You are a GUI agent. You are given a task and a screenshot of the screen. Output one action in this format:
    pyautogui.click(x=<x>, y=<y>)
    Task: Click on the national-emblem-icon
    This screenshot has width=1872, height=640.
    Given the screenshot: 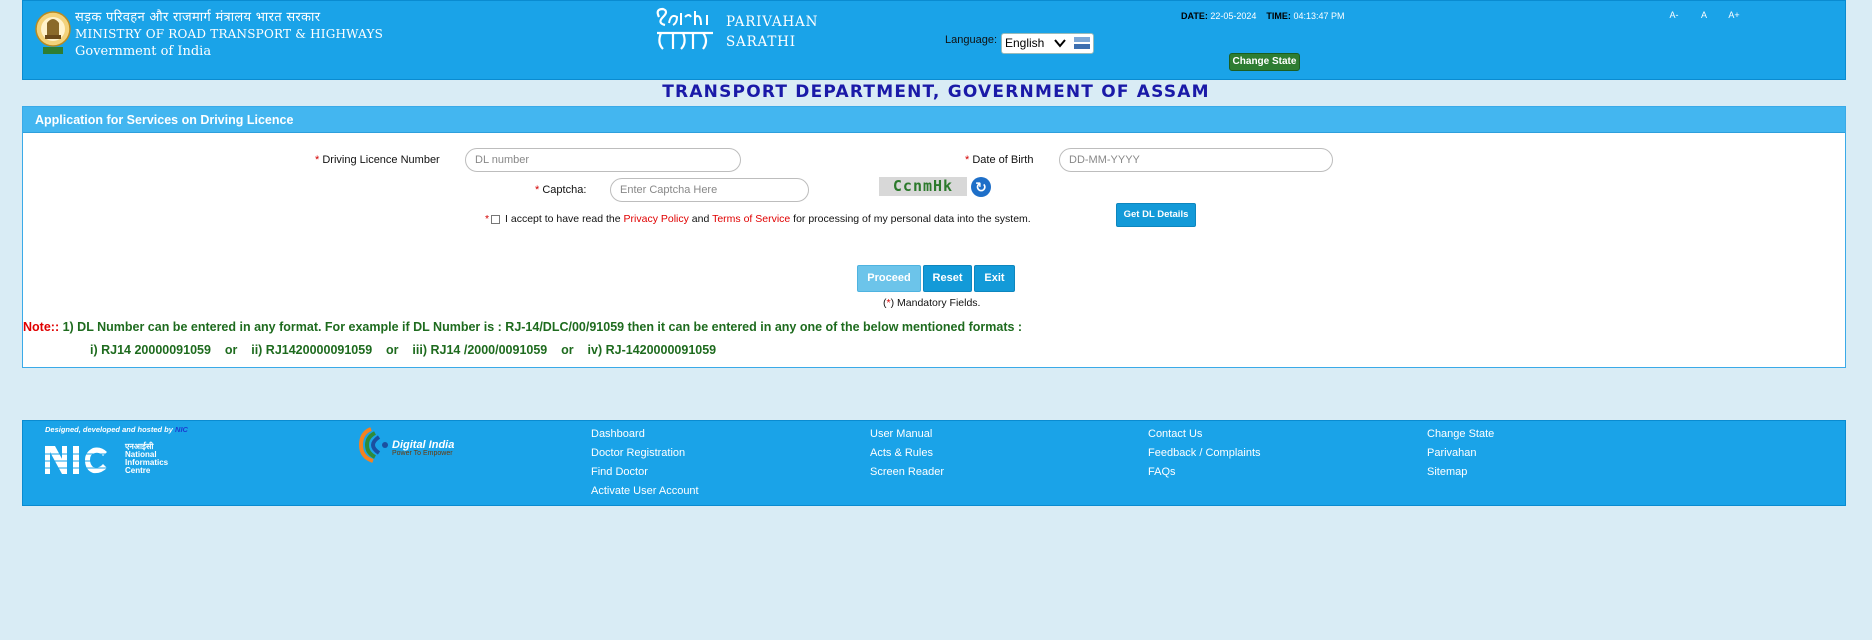 What is the action you would take?
    pyautogui.click(x=53, y=32)
    